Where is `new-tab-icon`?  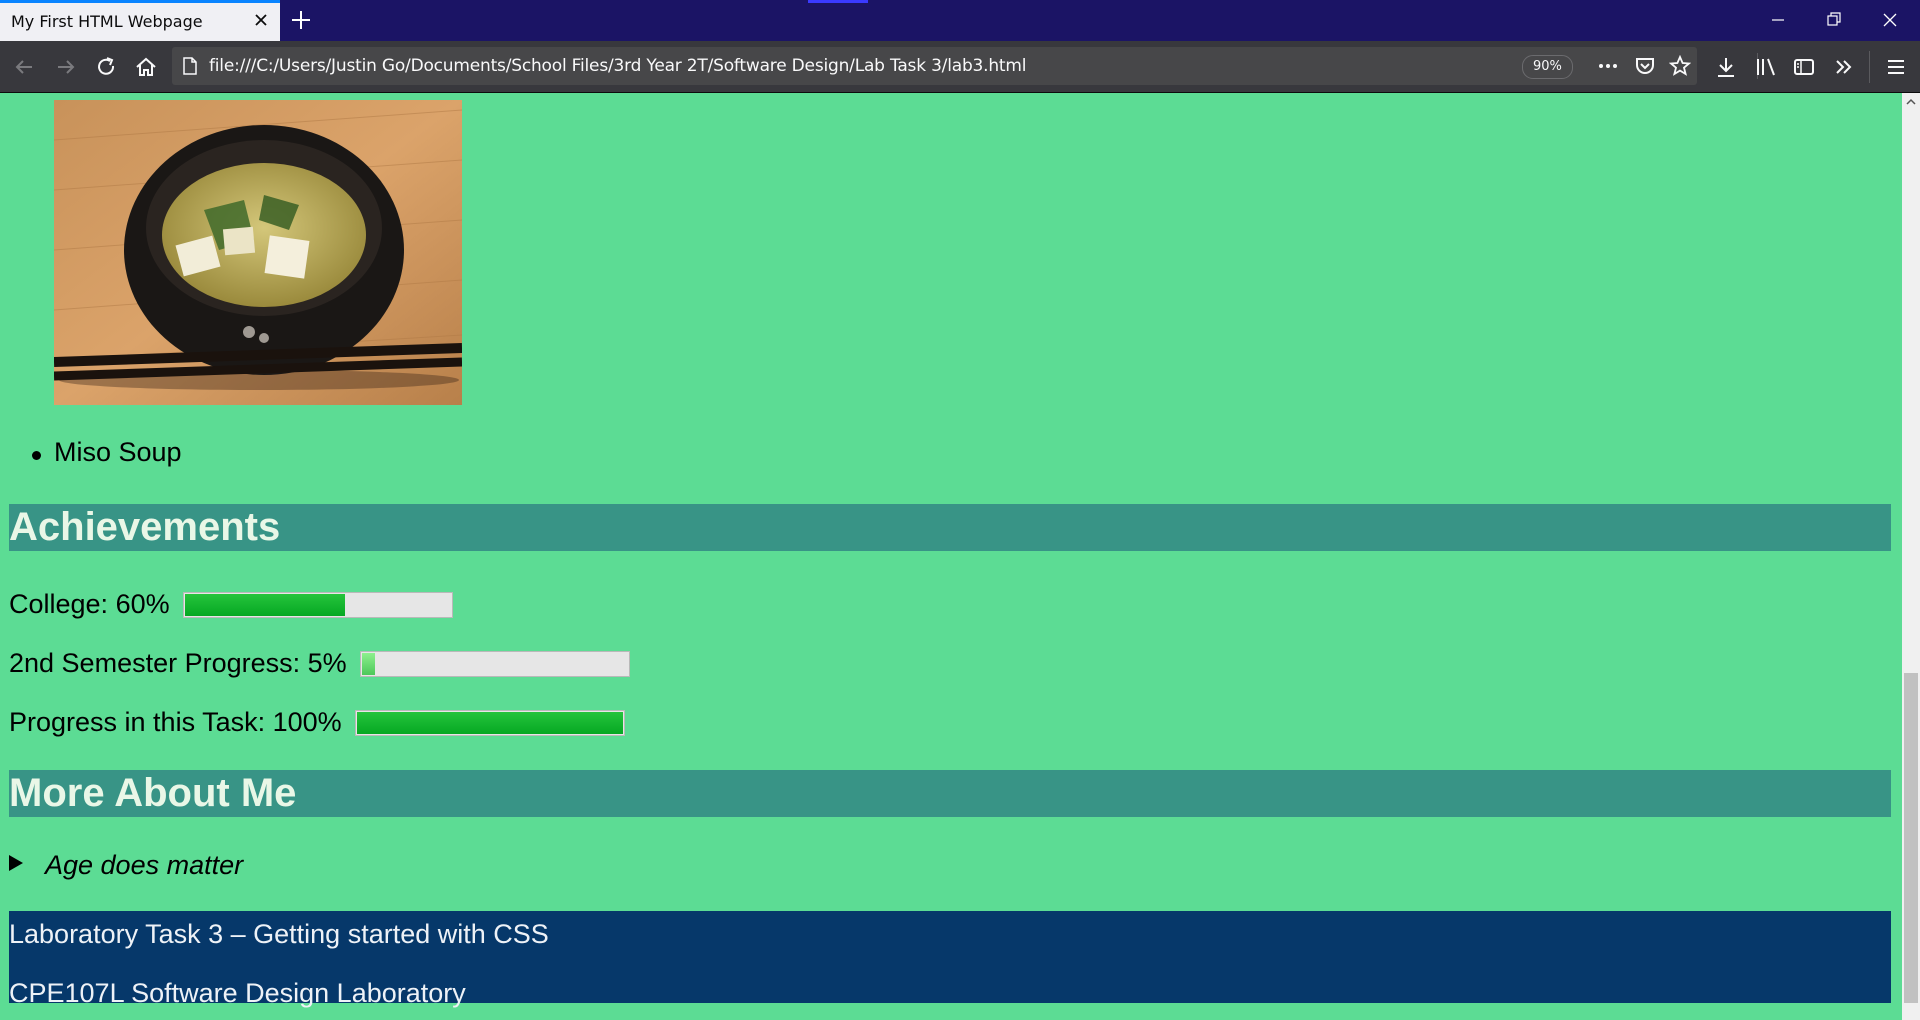 new-tab-icon is located at coordinates (301, 20).